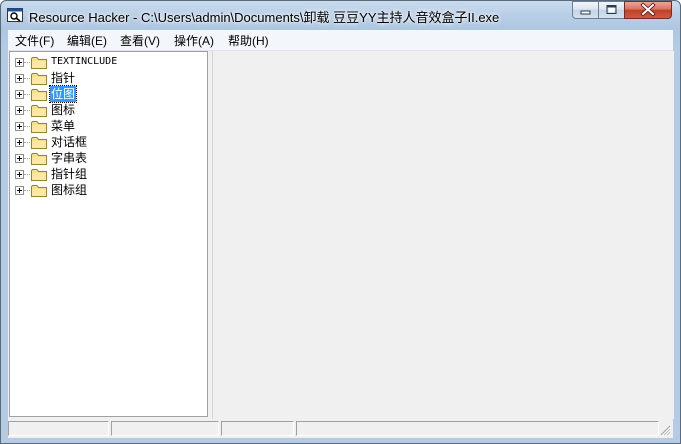 This screenshot has height=444, width=681. What do you see at coordinates (105, 110) in the screenshot?
I see `tree-node-icon: 图标` at bounding box center [105, 110].